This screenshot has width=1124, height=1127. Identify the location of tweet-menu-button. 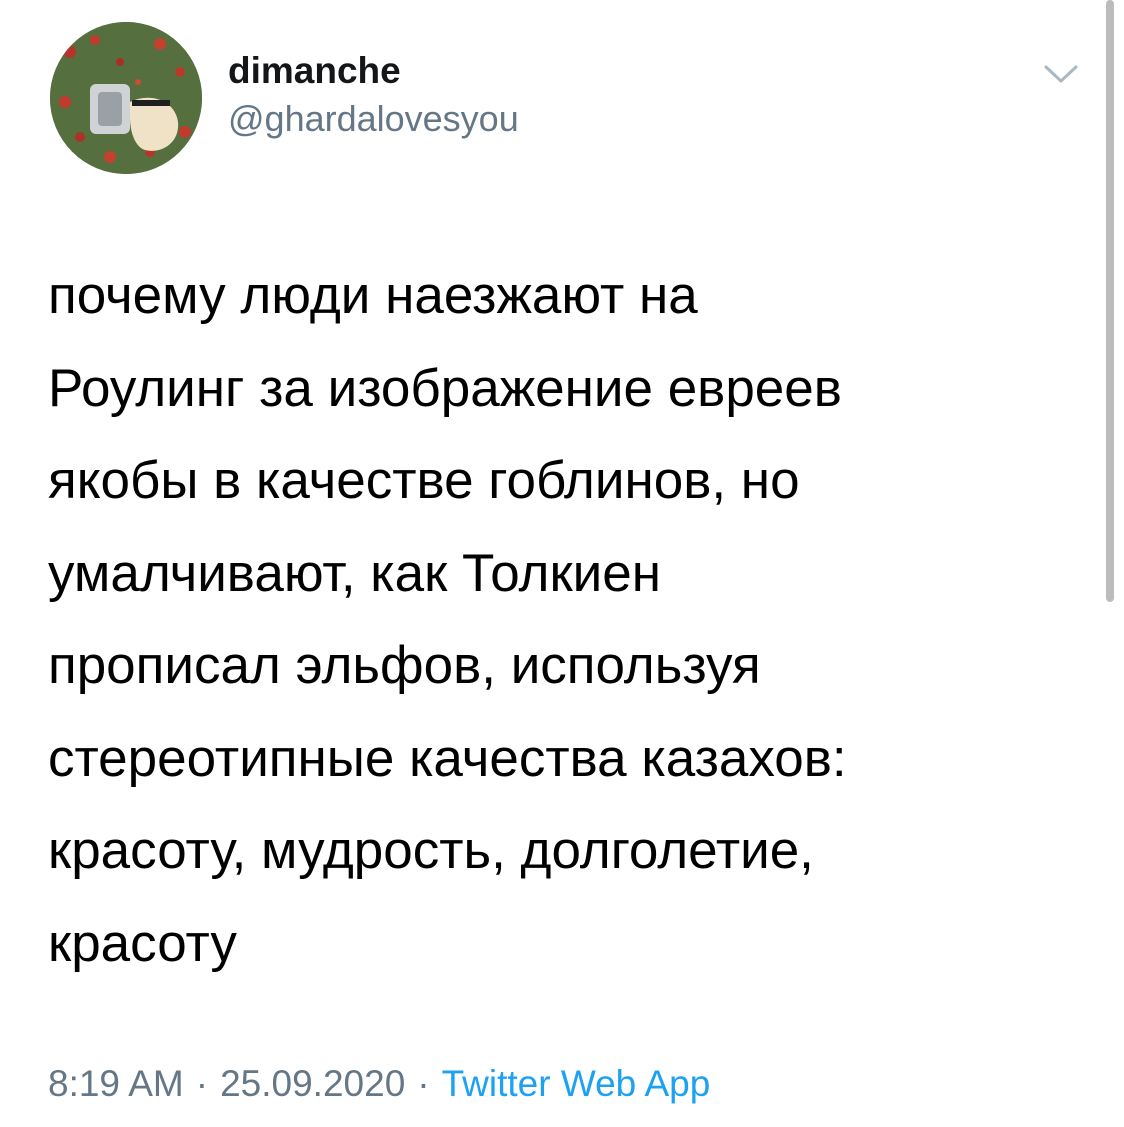
(1061, 74).